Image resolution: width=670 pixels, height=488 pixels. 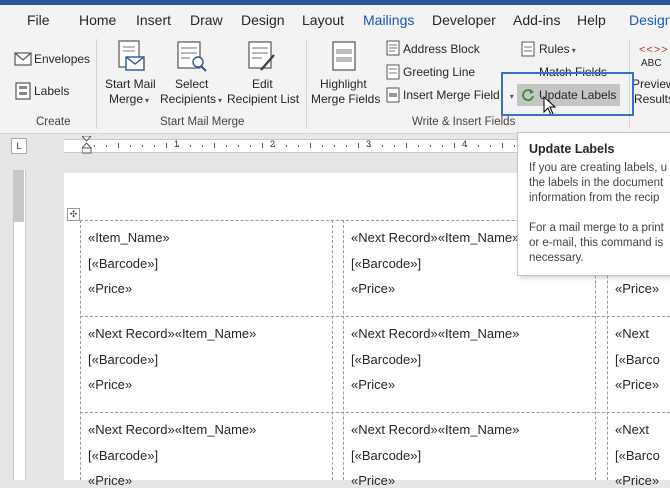 What do you see at coordinates (53, 122) in the screenshot?
I see `group-label-create: Create` at bounding box center [53, 122].